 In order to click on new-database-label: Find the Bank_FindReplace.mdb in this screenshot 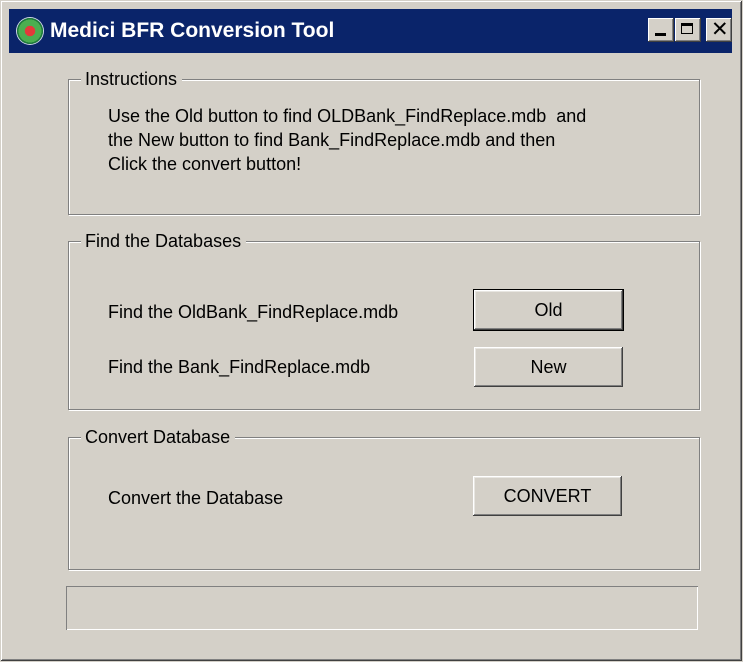, I will do `click(239, 367)`.